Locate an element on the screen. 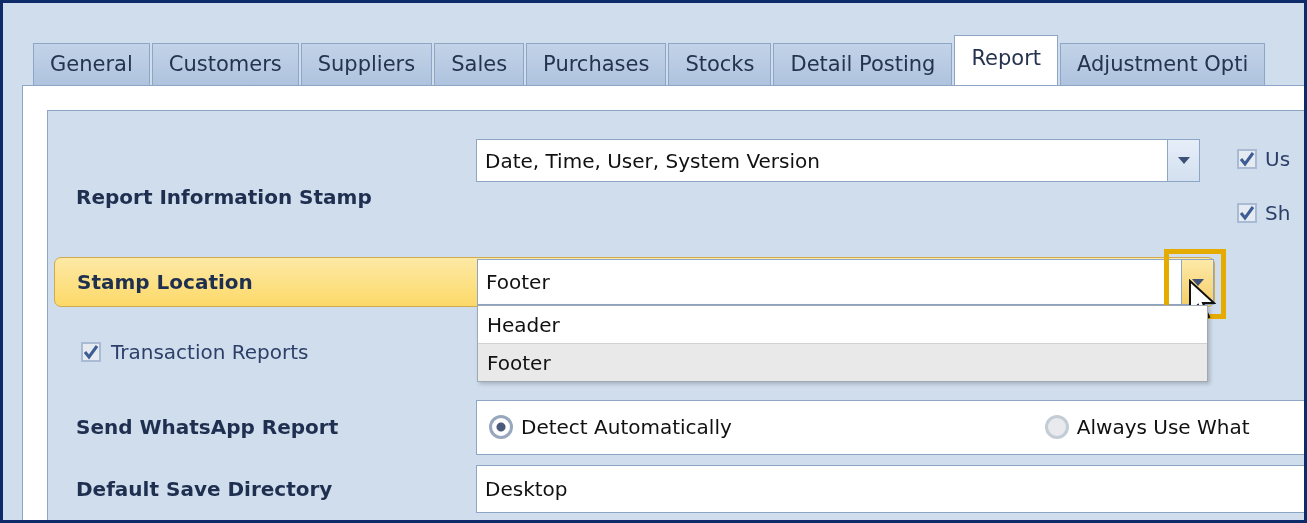 The image size is (1307, 523). dropdown-item: Footer is located at coordinates (842, 362).